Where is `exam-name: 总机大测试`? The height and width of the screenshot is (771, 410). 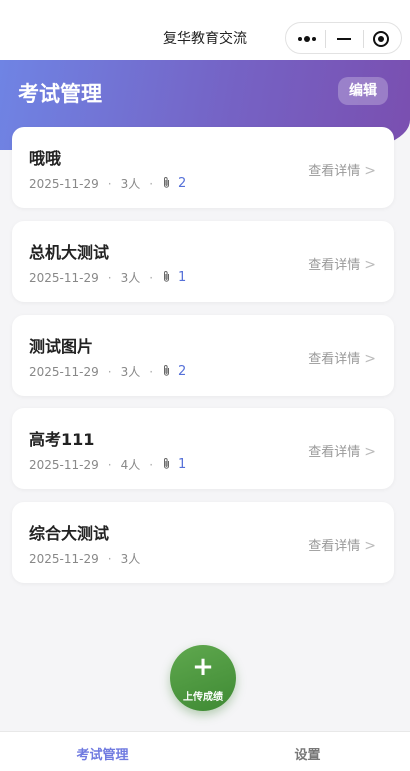
exam-name: 总机大测试 is located at coordinates (69, 252).